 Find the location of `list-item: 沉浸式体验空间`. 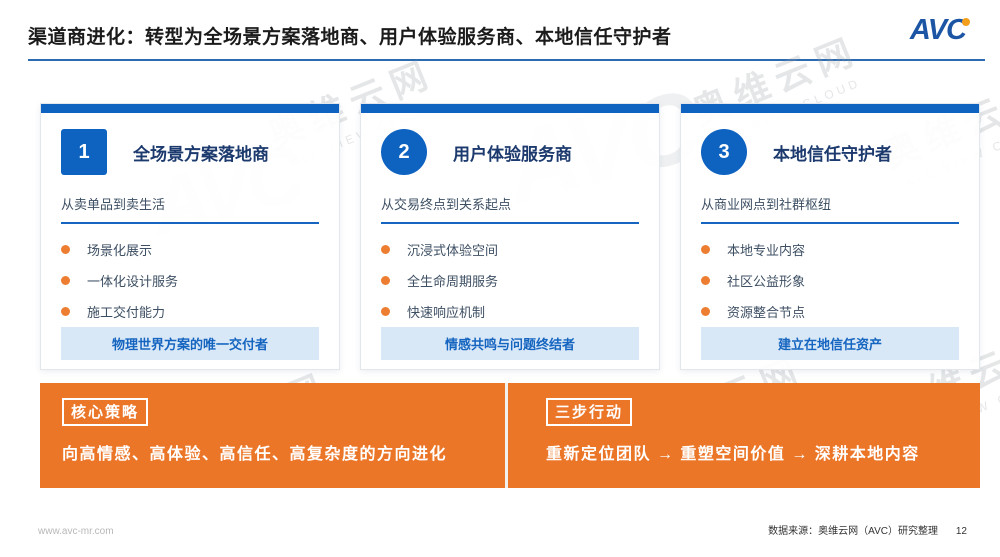

list-item: 沉浸式体验空间 is located at coordinates (510, 249).